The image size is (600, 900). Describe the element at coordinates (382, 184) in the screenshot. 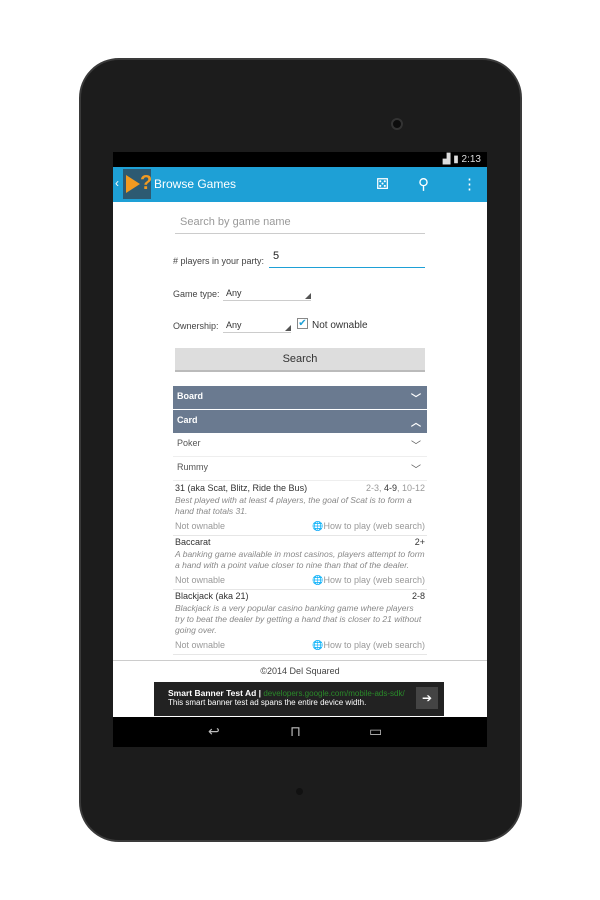

I see `dice-icon: ⚄` at that location.